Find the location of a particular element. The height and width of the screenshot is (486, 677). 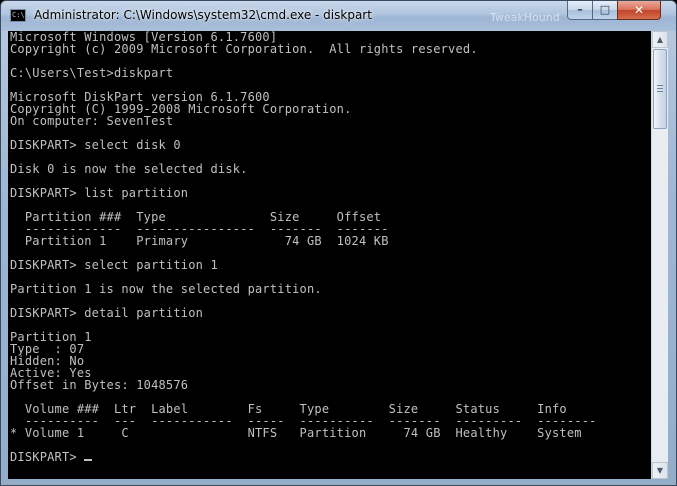

console-line: DISKPART> list partition is located at coordinates (99, 193).